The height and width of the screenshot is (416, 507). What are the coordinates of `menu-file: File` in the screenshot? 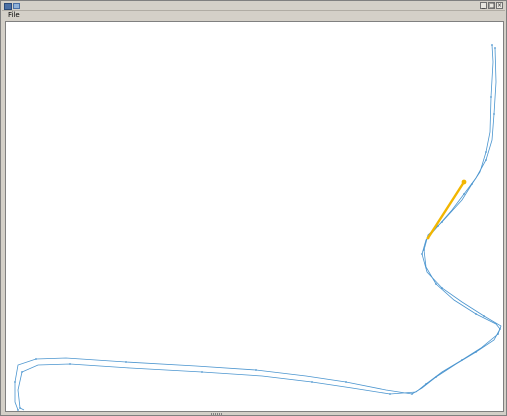 It's located at (14, 15).